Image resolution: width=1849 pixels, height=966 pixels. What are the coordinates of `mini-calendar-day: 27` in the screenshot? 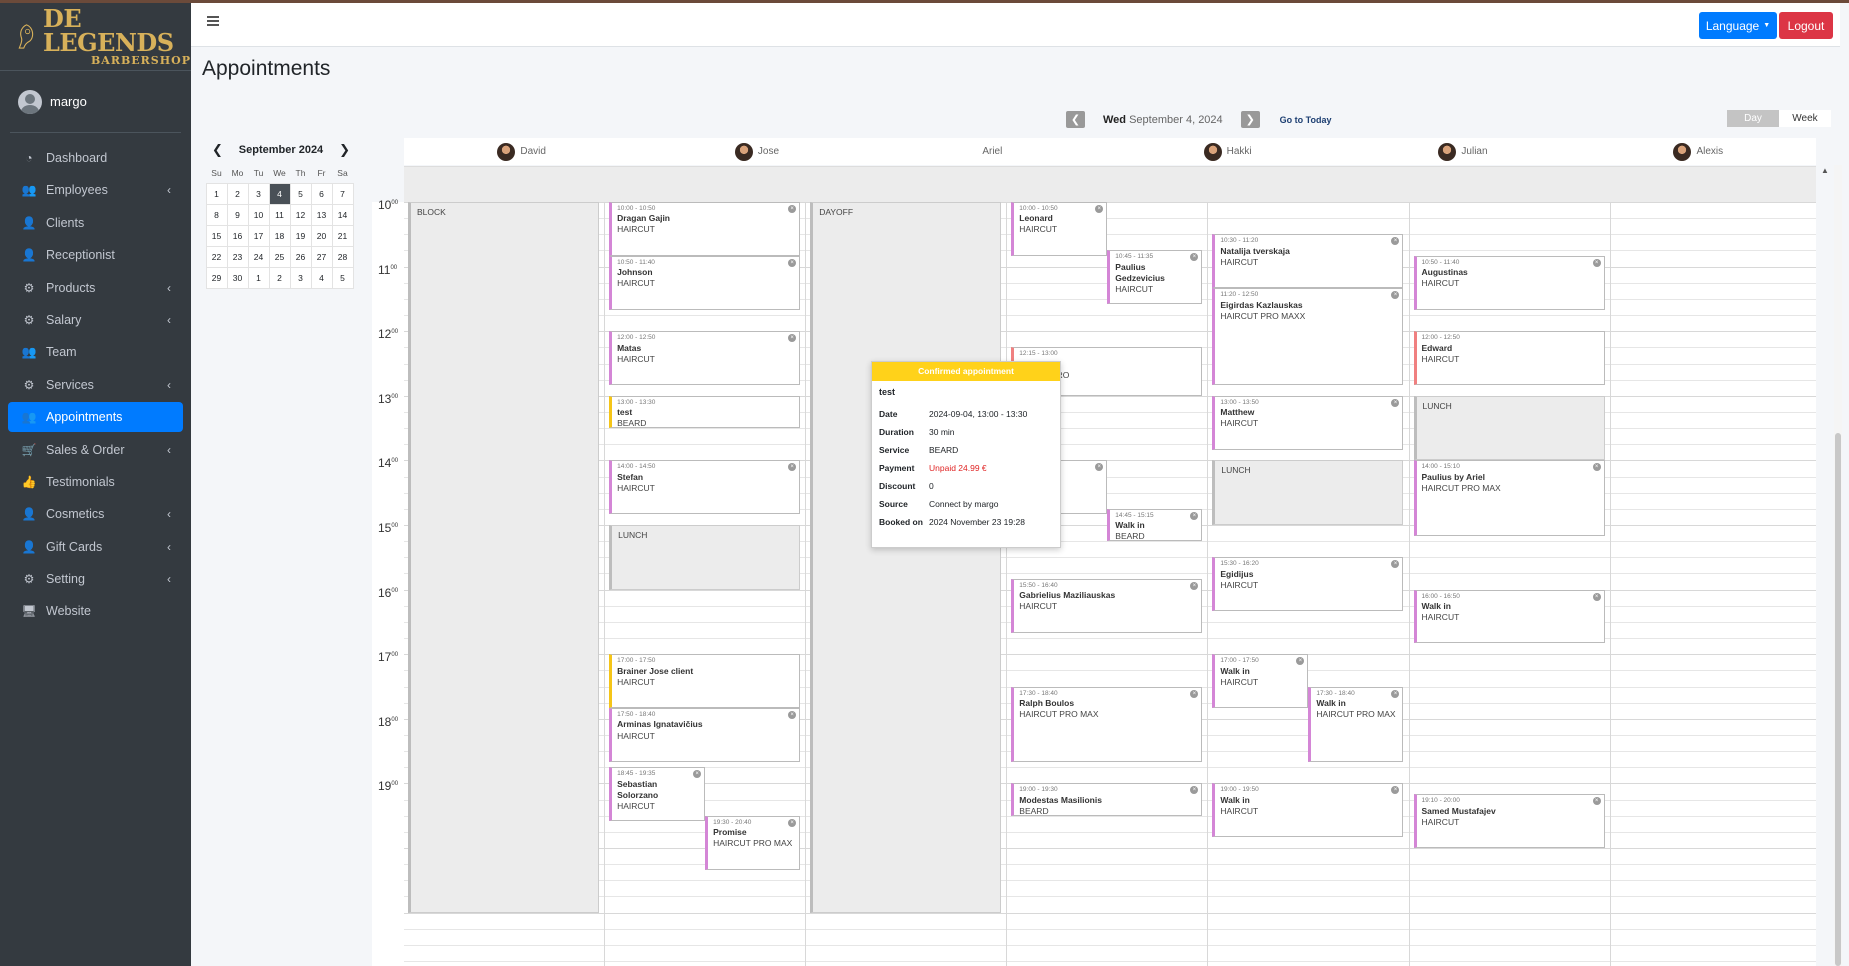 It's located at (321, 256).